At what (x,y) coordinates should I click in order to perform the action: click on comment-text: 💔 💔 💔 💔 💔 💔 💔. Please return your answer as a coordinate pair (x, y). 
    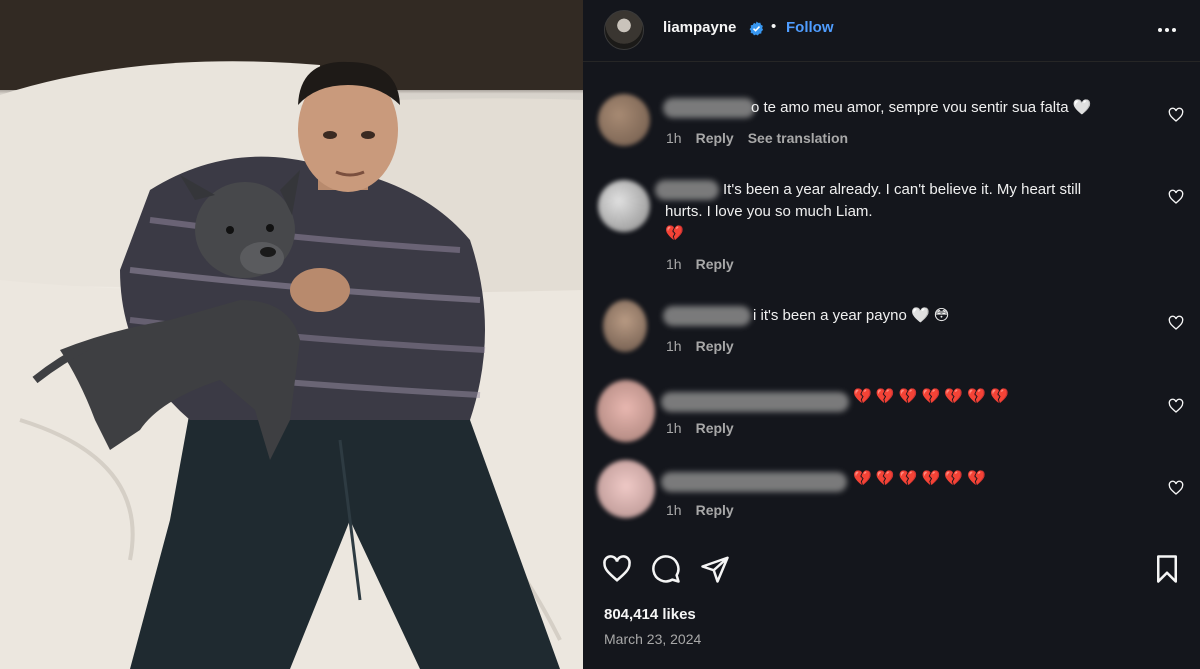
    Looking at the image, I should click on (931, 396).